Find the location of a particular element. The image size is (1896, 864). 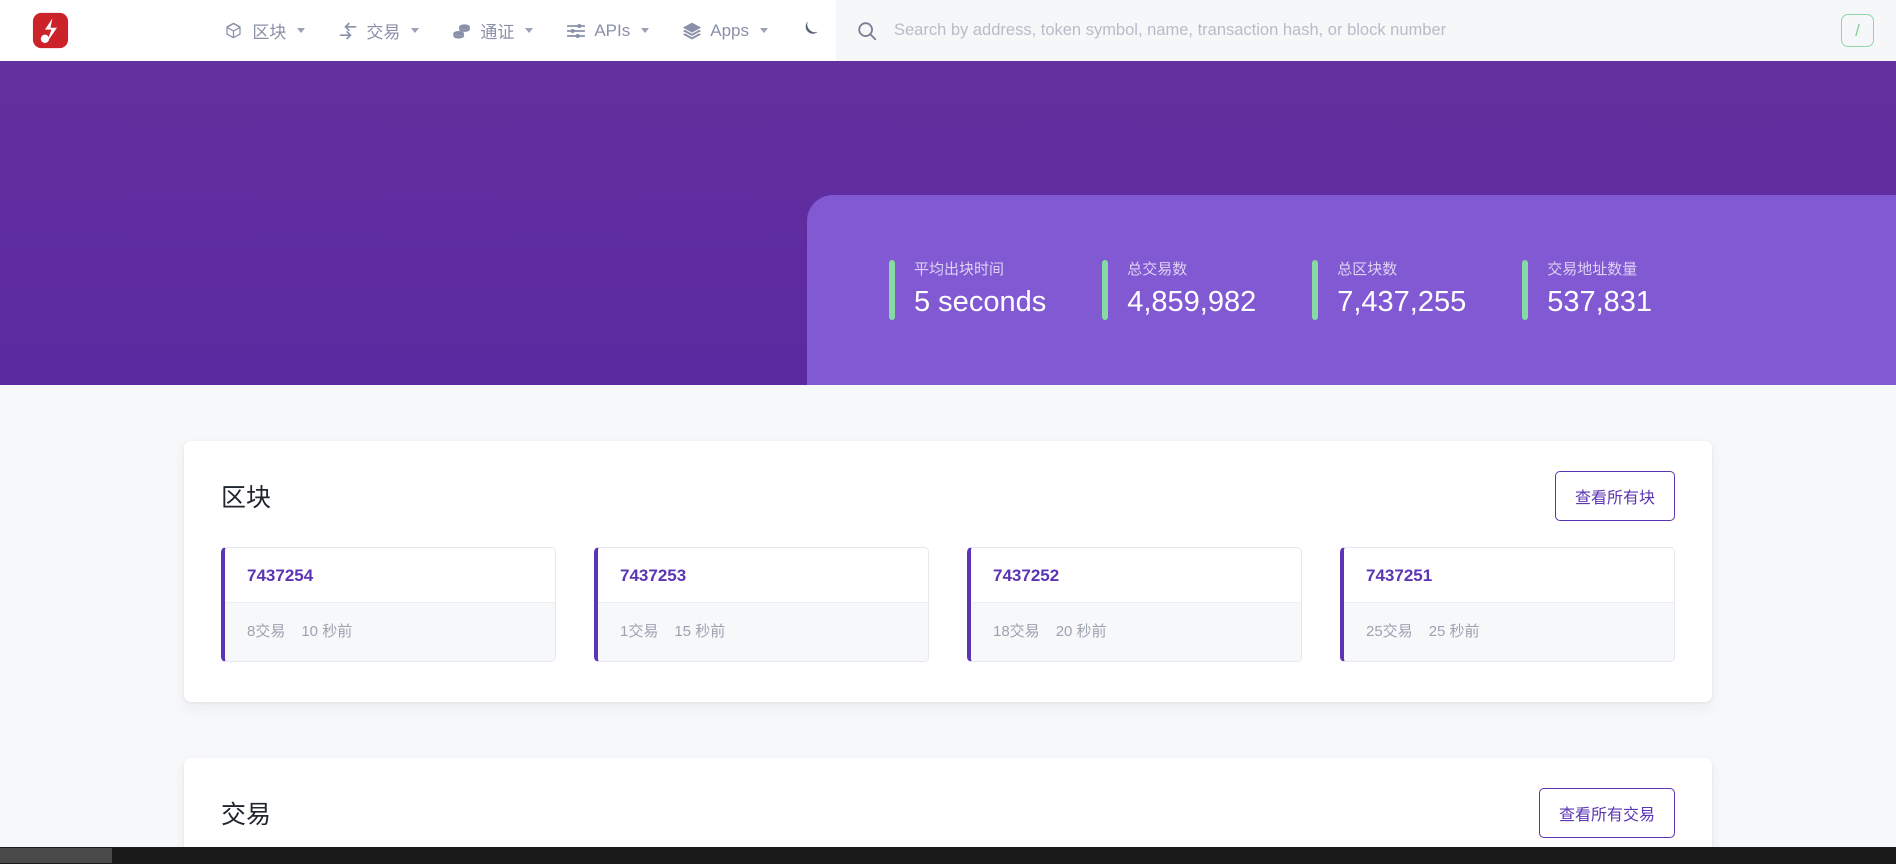

block-card-footer: 25交易 25 秒前 is located at coordinates (1509, 631).